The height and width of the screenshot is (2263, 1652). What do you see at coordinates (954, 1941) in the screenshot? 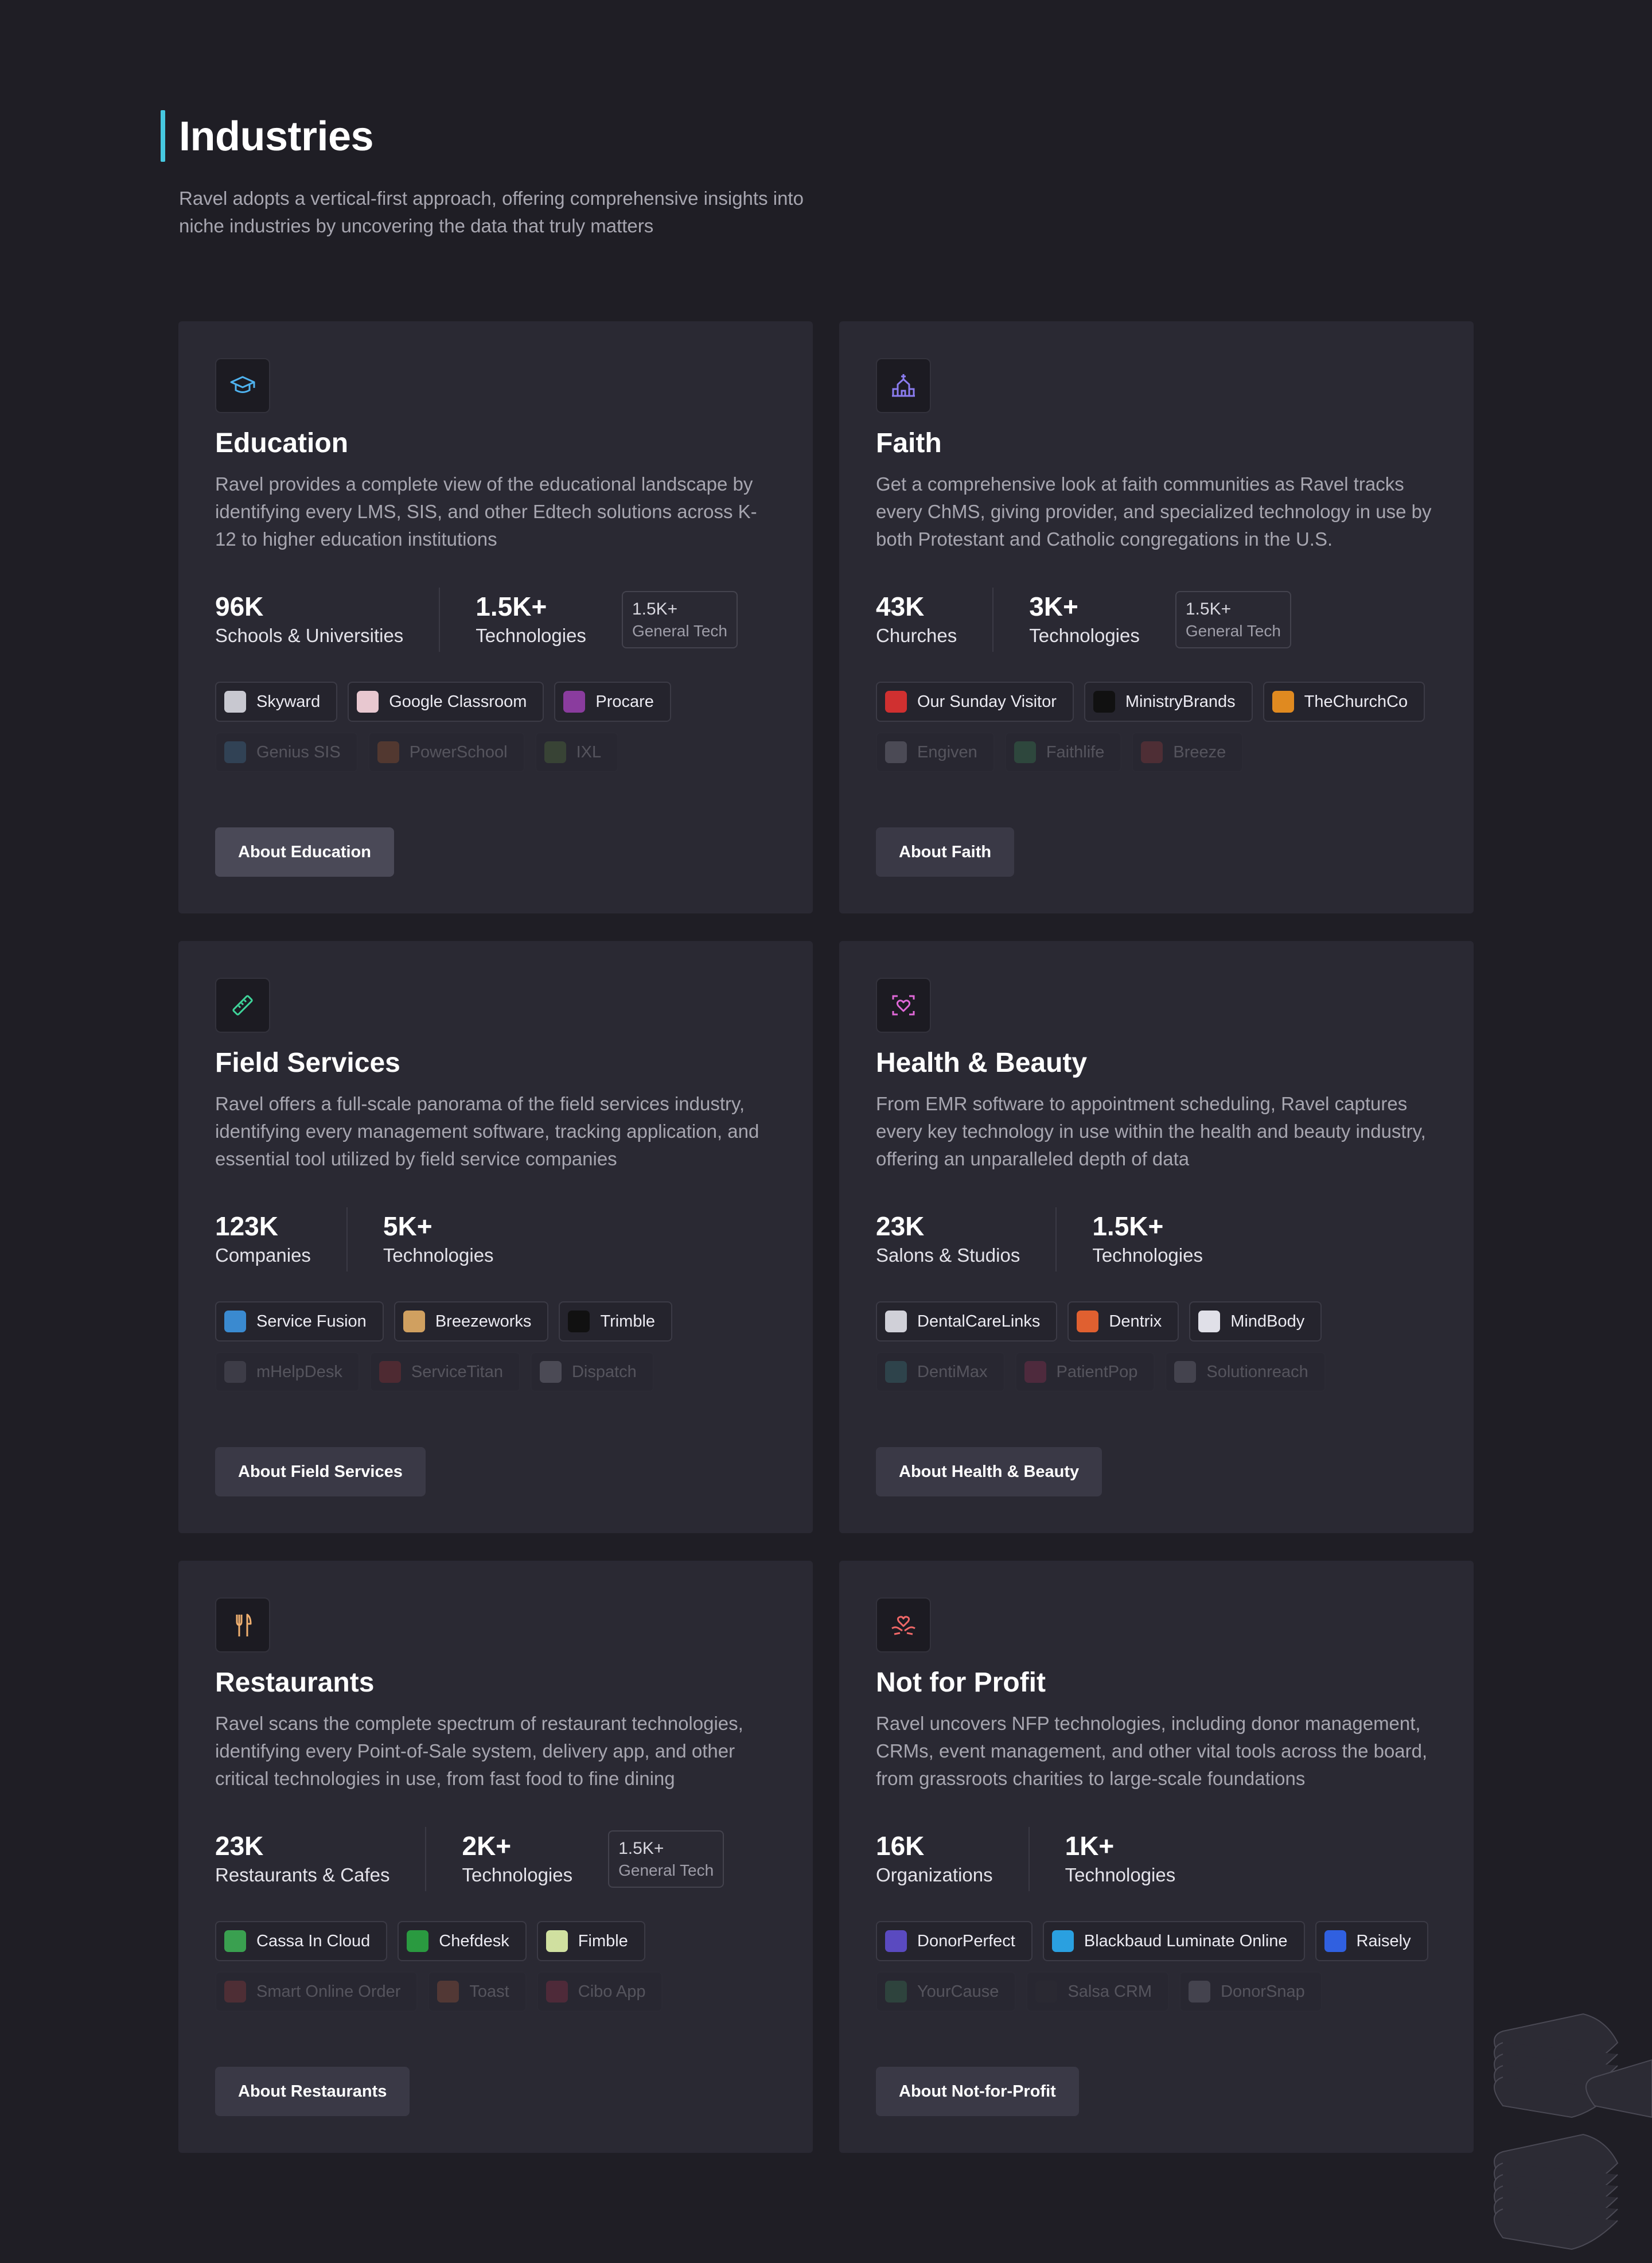
I see `technology-chip: DonorPerfect` at bounding box center [954, 1941].